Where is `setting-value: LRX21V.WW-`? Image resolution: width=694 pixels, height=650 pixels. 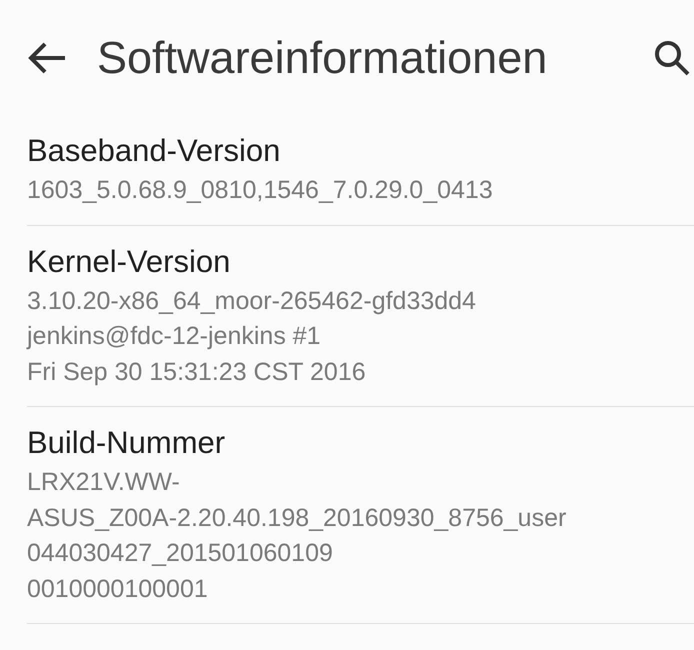 setting-value: LRX21V.WW- is located at coordinates (104, 482).